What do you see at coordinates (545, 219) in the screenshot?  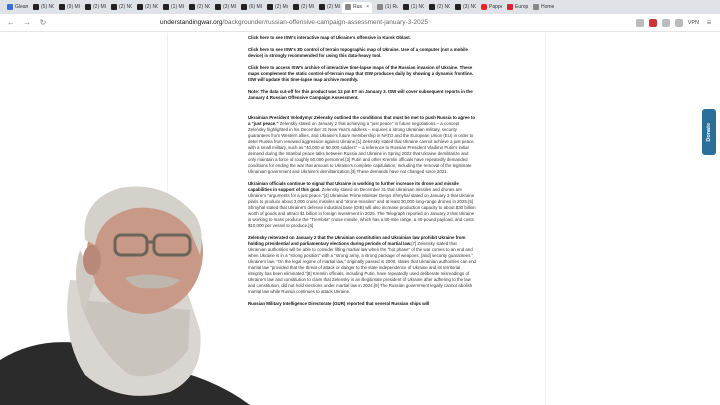 I see `divider` at bounding box center [545, 219].